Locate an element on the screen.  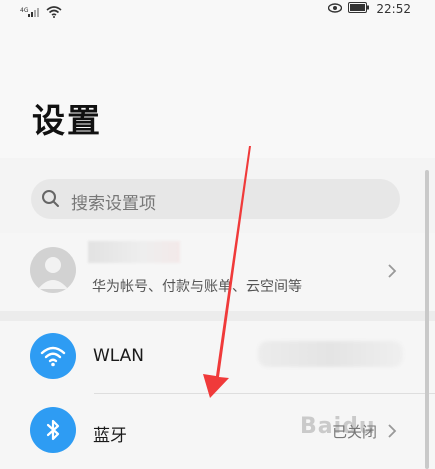
scrollbar is located at coordinates (427, 319).